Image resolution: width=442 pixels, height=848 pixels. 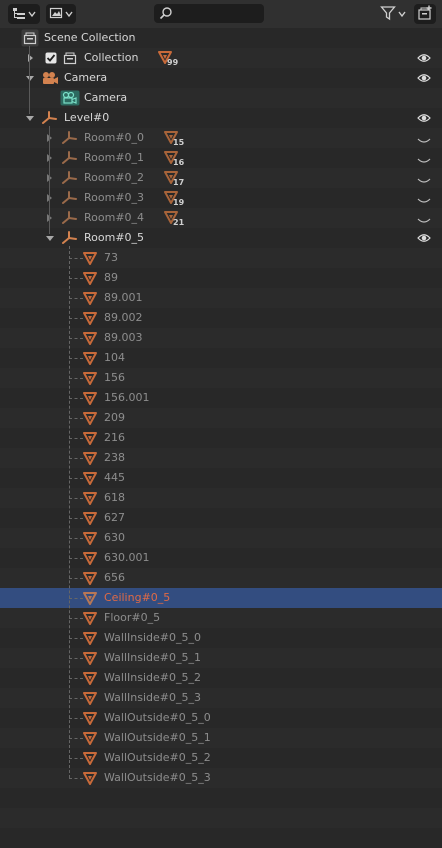 I want to click on item-label: Floor#0_5, so click(x=132, y=617).